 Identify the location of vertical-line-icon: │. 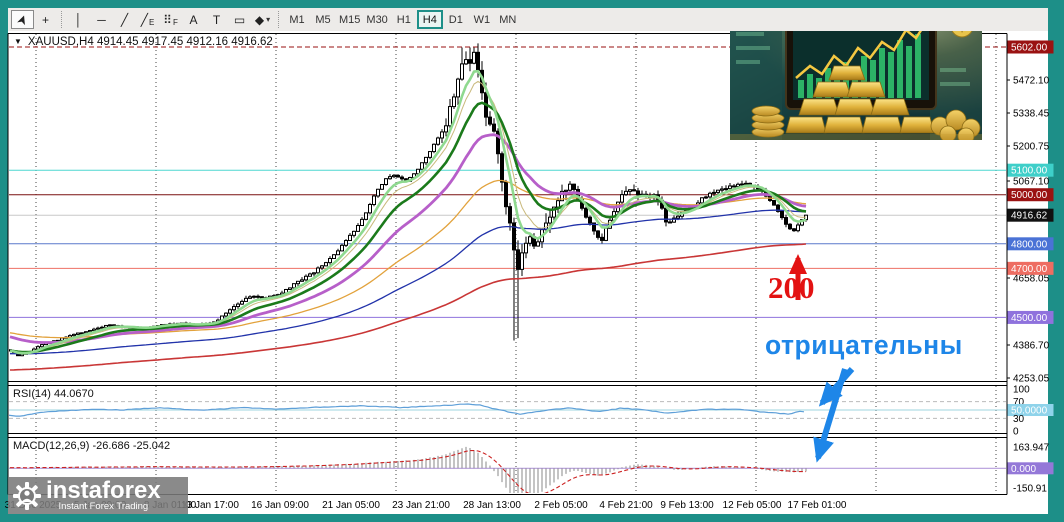
(78, 19).